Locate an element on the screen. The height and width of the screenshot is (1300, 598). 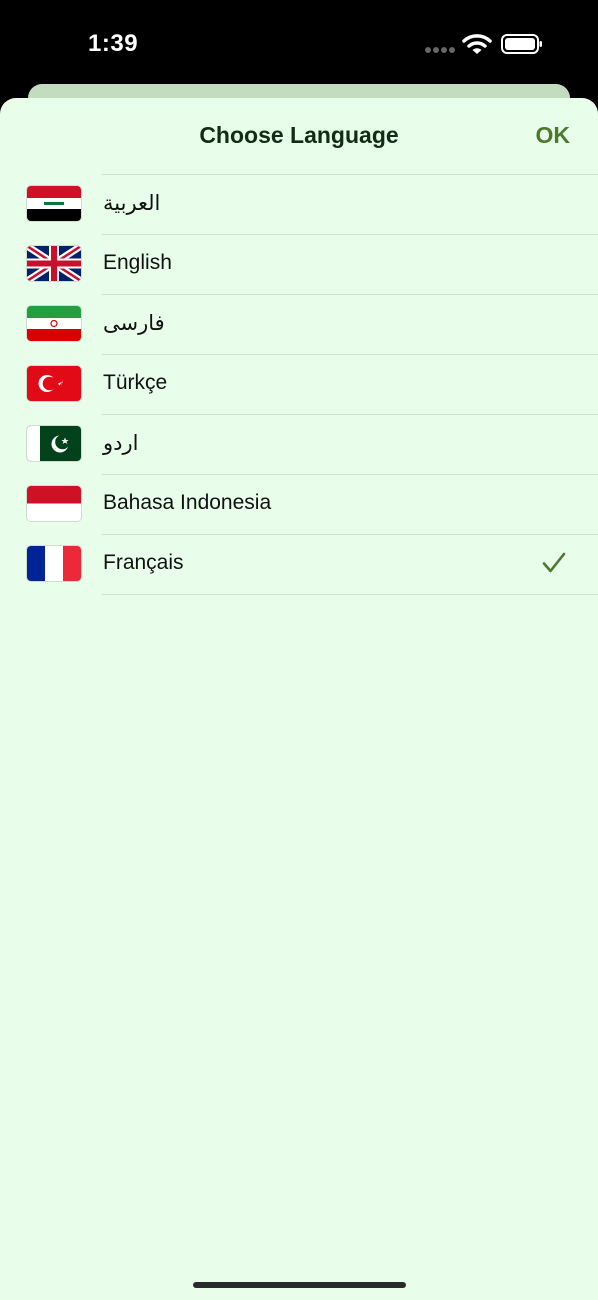
language-row-turkish: Türkçe is located at coordinates (299, 384).